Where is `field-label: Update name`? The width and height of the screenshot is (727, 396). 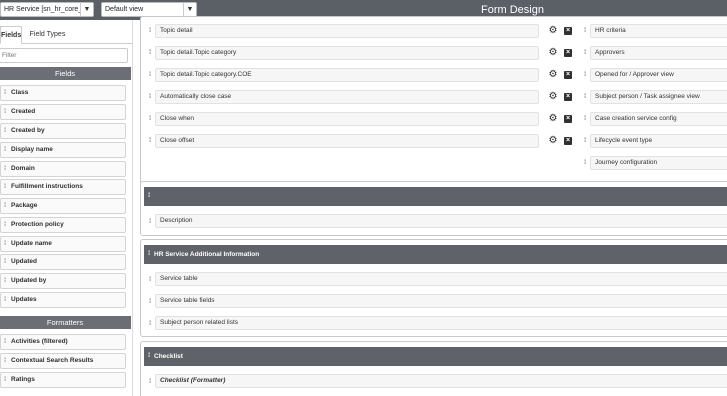
field-label: Update name is located at coordinates (31, 243).